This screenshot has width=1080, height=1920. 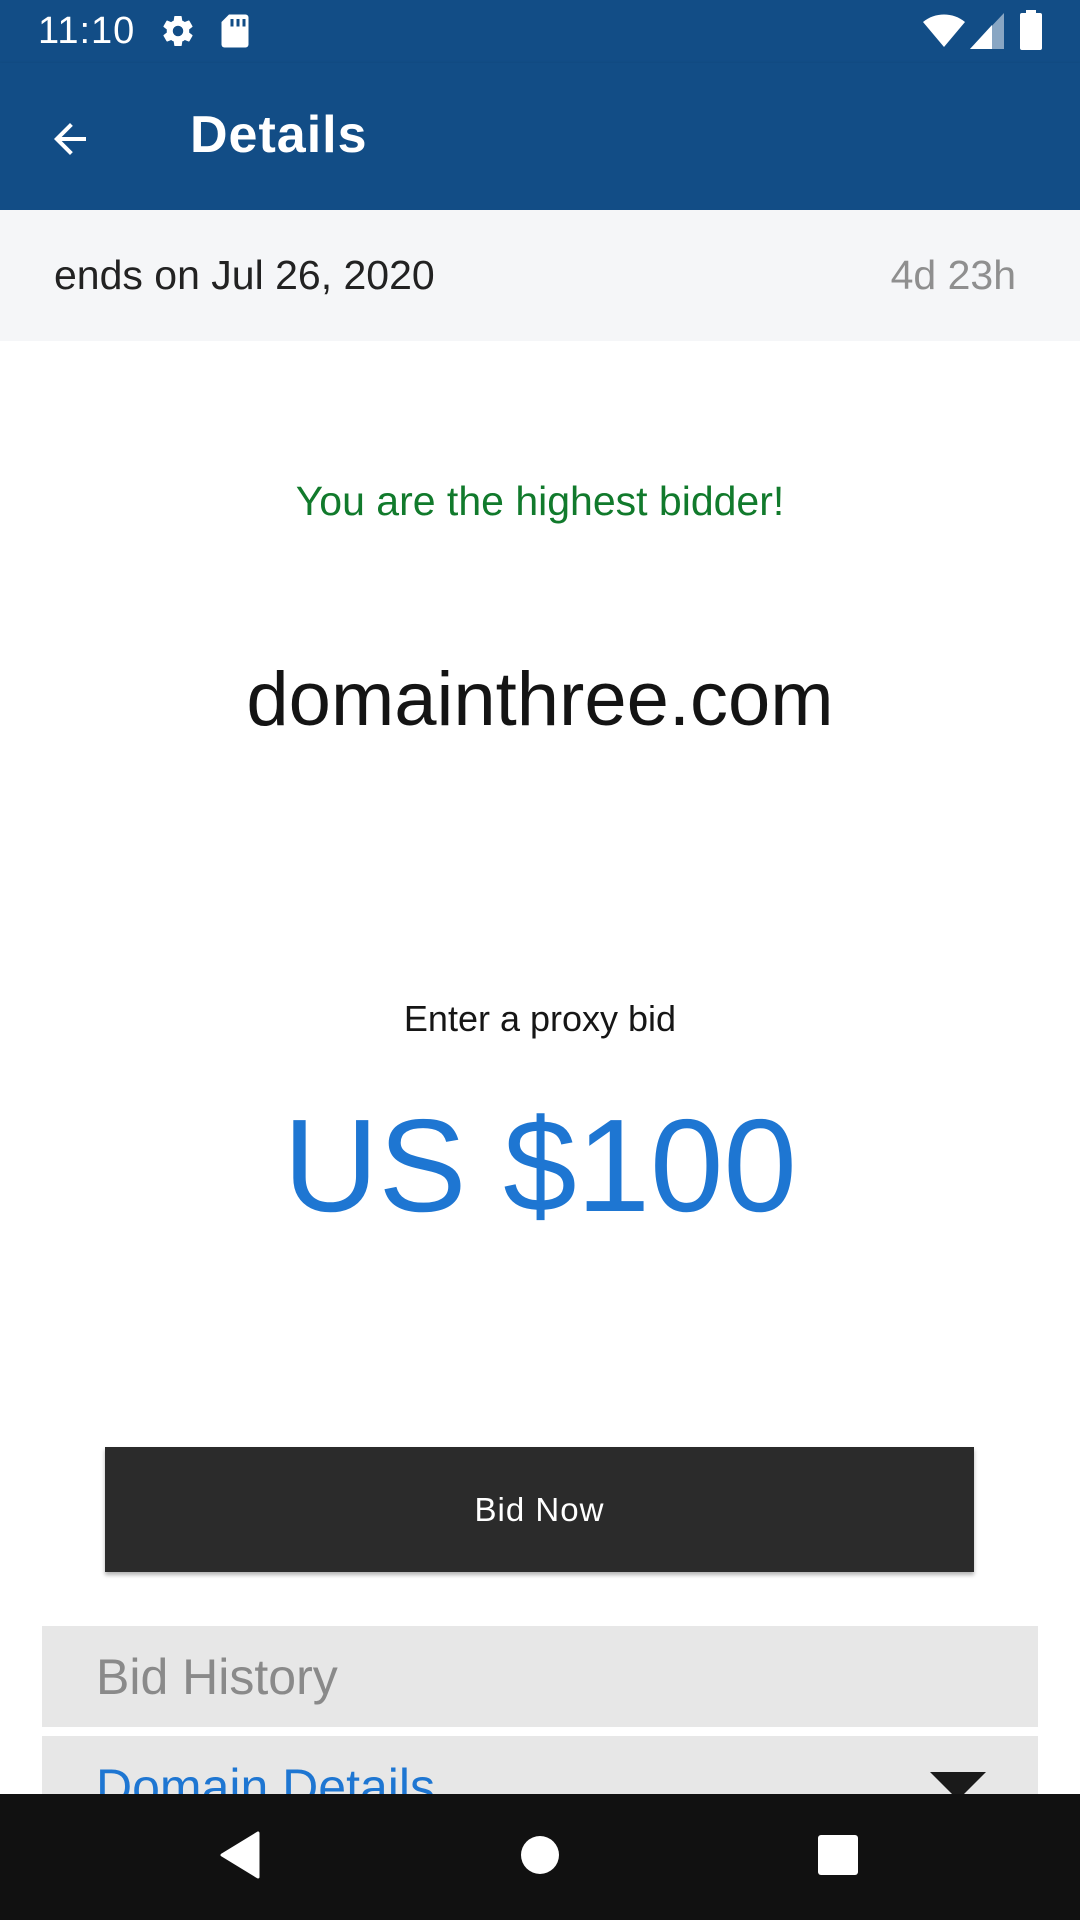 I want to click on auction-end-date: ends on Jul 26, 2020, so click(x=244, y=275).